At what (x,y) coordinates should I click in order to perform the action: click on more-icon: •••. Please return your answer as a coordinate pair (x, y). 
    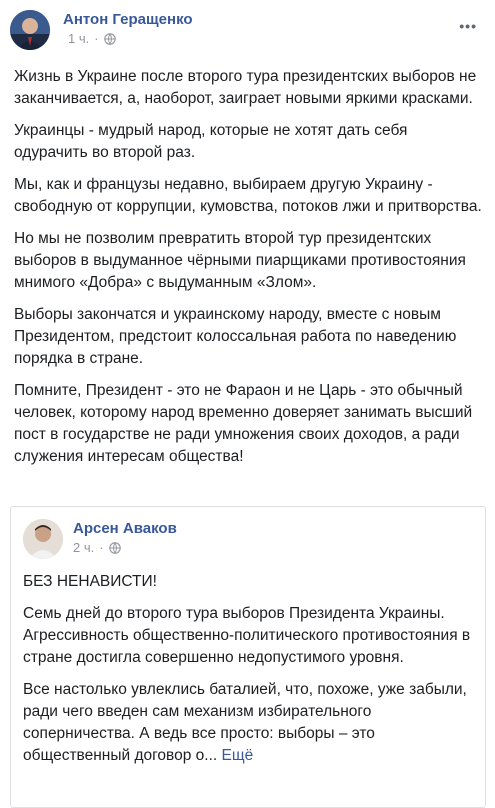
    Looking at the image, I should click on (468, 26).